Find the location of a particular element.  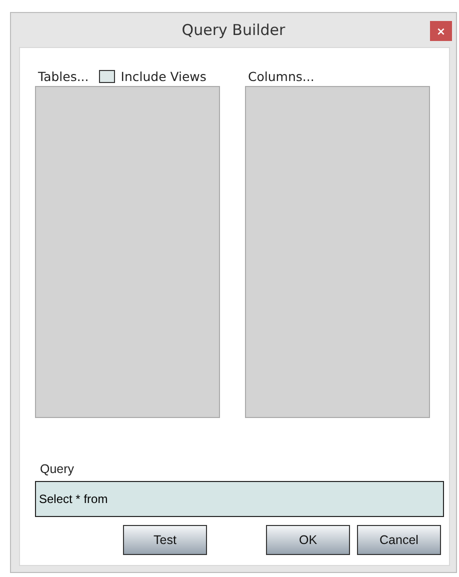

include-views-checkbox: Include Views is located at coordinates (152, 76).